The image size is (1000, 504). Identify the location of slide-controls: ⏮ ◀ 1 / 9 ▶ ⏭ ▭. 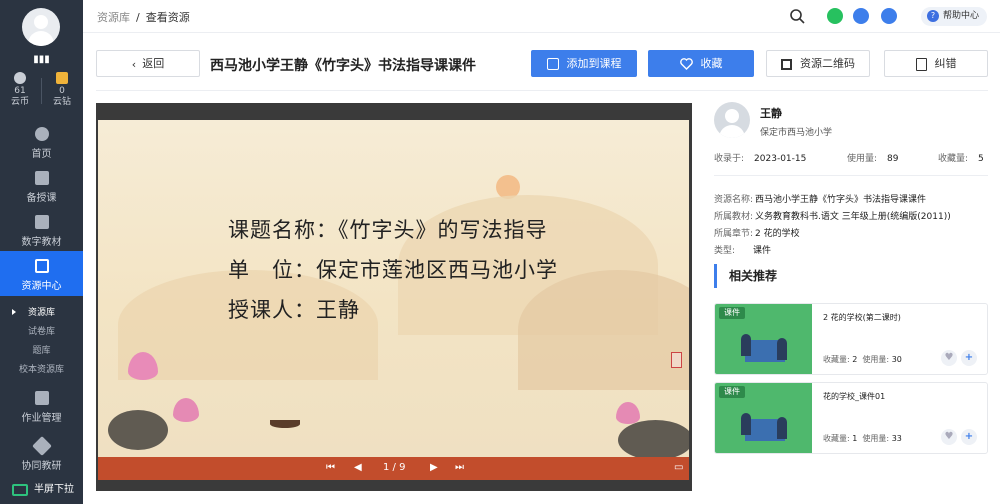
(393, 468).